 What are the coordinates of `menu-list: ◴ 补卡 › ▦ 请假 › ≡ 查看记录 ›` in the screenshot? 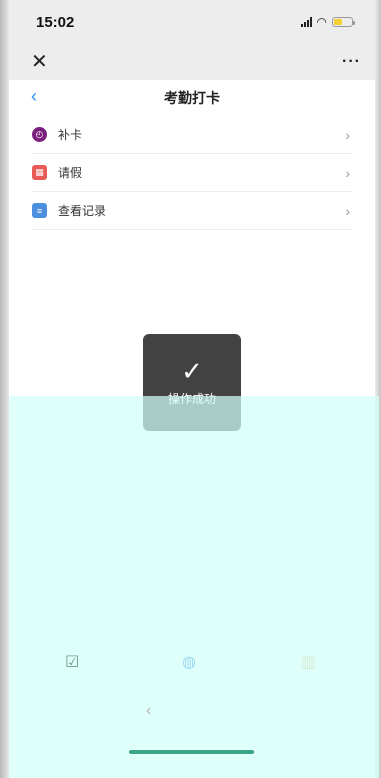 It's located at (192, 173).